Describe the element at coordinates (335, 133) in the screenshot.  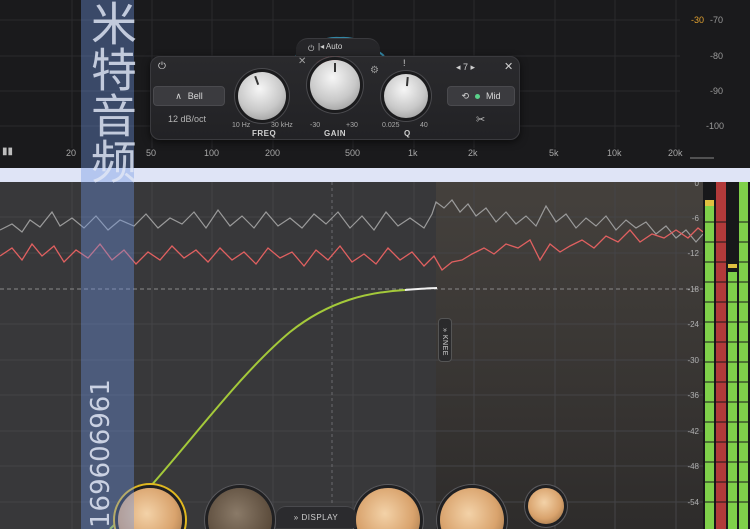
I see `gain-name: GAIN` at that location.